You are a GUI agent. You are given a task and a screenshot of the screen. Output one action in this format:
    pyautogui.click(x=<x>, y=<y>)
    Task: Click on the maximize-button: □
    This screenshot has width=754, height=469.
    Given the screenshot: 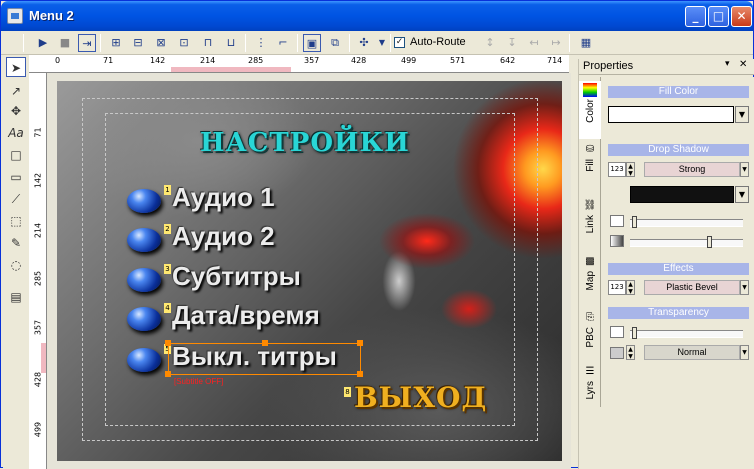 What is the action you would take?
    pyautogui.click(x=718, y=16)
    